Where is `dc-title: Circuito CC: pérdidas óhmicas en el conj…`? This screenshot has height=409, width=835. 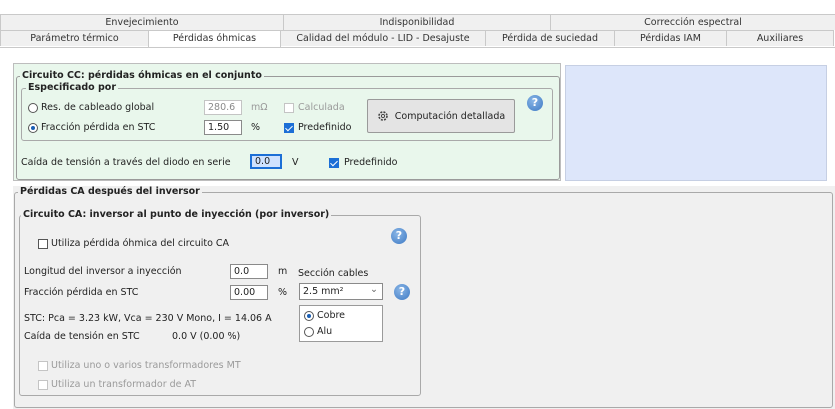 dc-title: Circuito CC: pérdidas óhmicas en el conj… is located at coordinates (142, 75).